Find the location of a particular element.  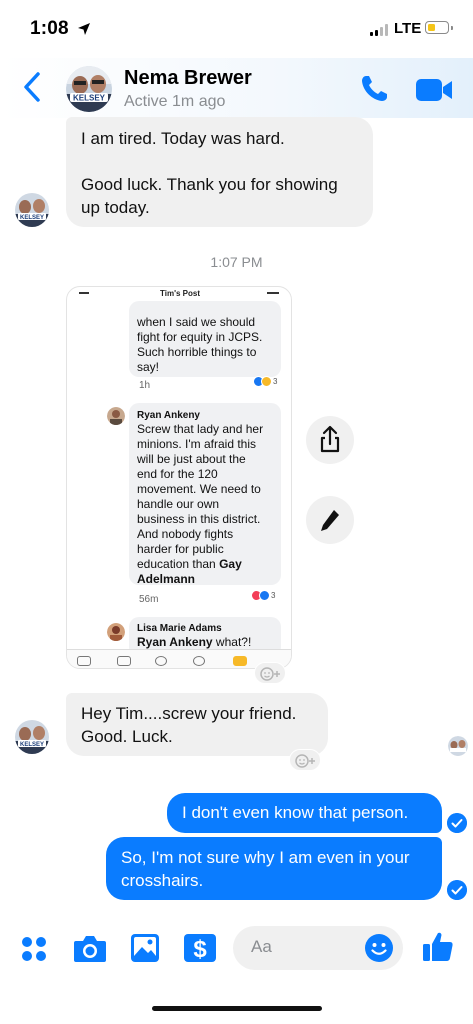

share-button is located at coordinates (330, 440).